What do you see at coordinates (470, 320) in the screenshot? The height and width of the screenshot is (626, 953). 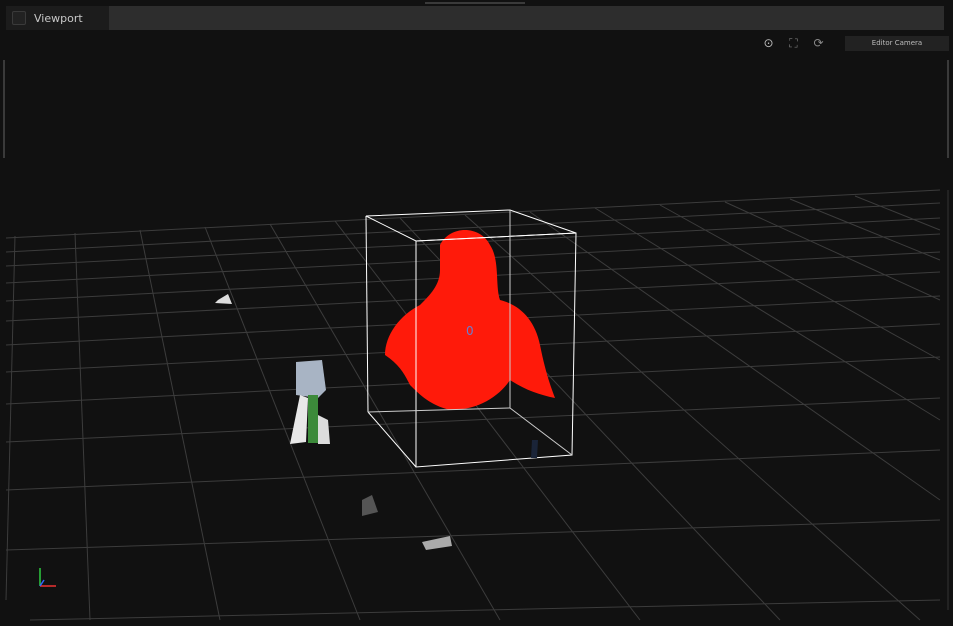 I see `selected-point-cloud` at bounding box center [470, 320].